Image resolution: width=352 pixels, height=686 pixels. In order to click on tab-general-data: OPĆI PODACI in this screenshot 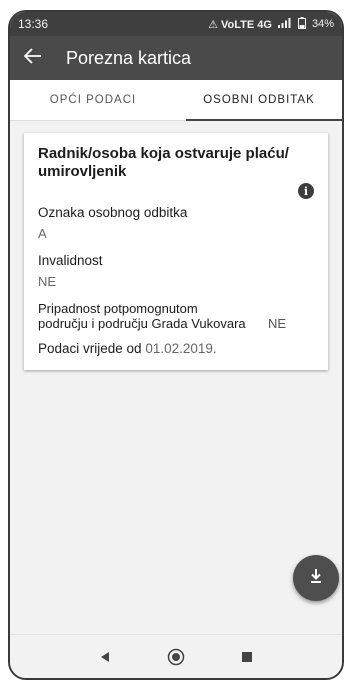, I will do `click(93, 100)`.